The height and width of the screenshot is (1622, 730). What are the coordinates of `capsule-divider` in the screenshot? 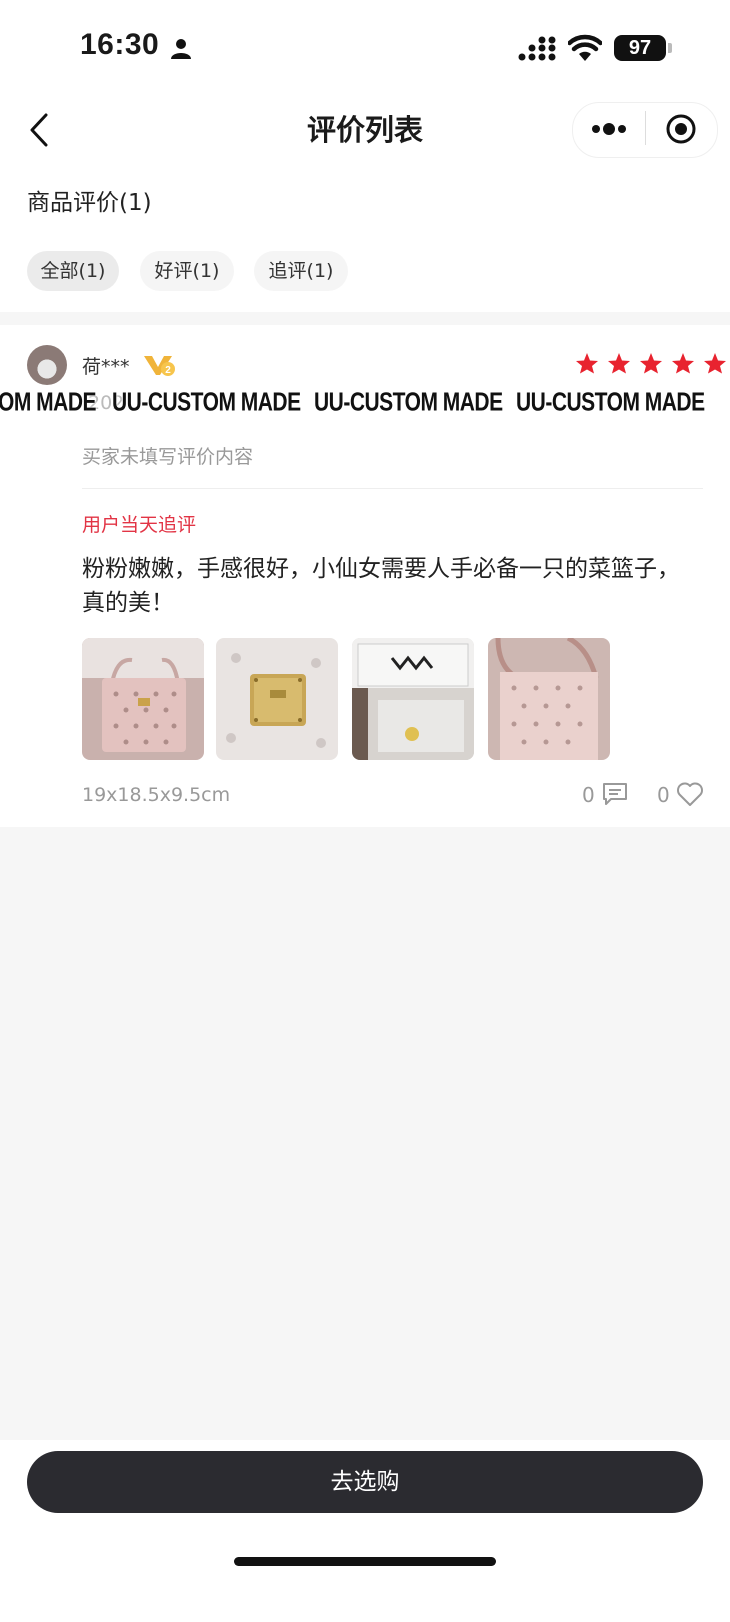 It's located at (645, 128).